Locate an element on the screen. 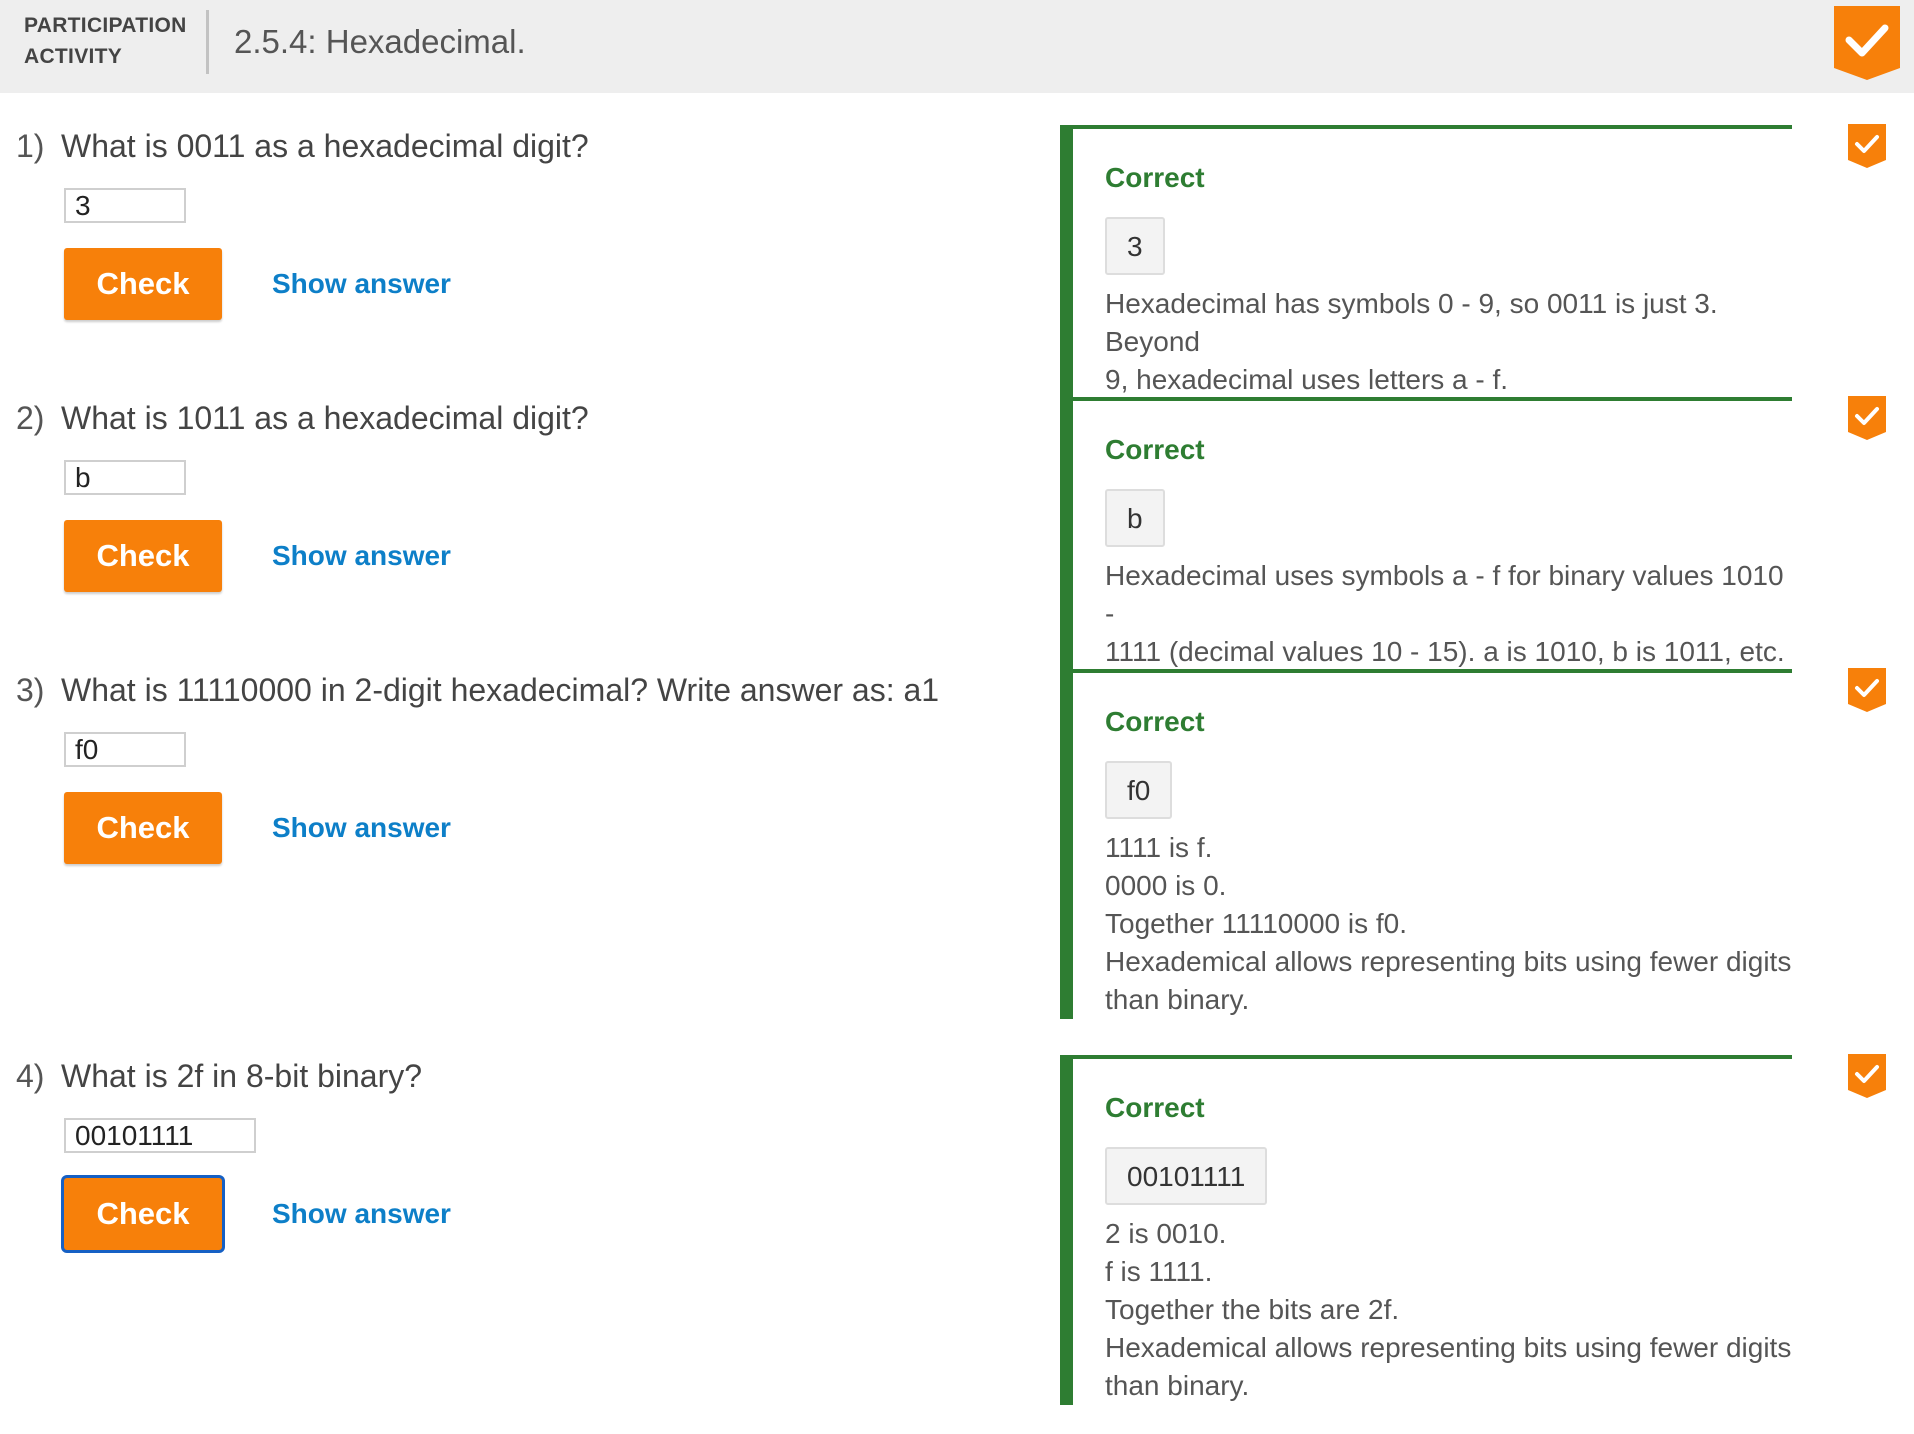 This screenshot has height=1434, width=1914. question-number: 1) is located at coordinates (30, 146).